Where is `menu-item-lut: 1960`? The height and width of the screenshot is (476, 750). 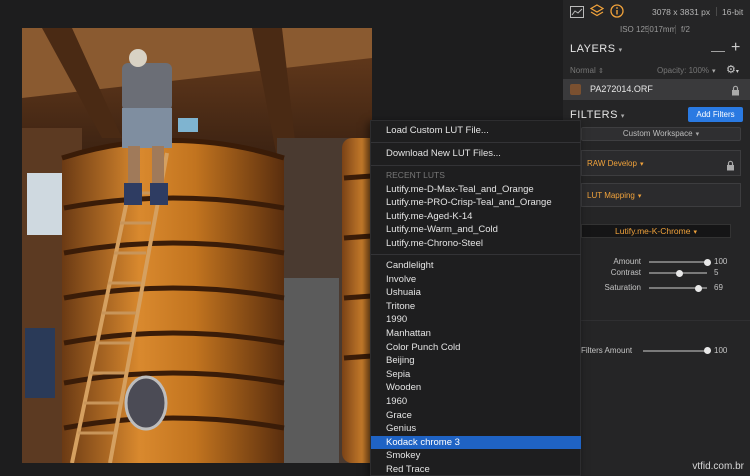 menu-item-lut: 1960 is located at coordinates (476, 402).